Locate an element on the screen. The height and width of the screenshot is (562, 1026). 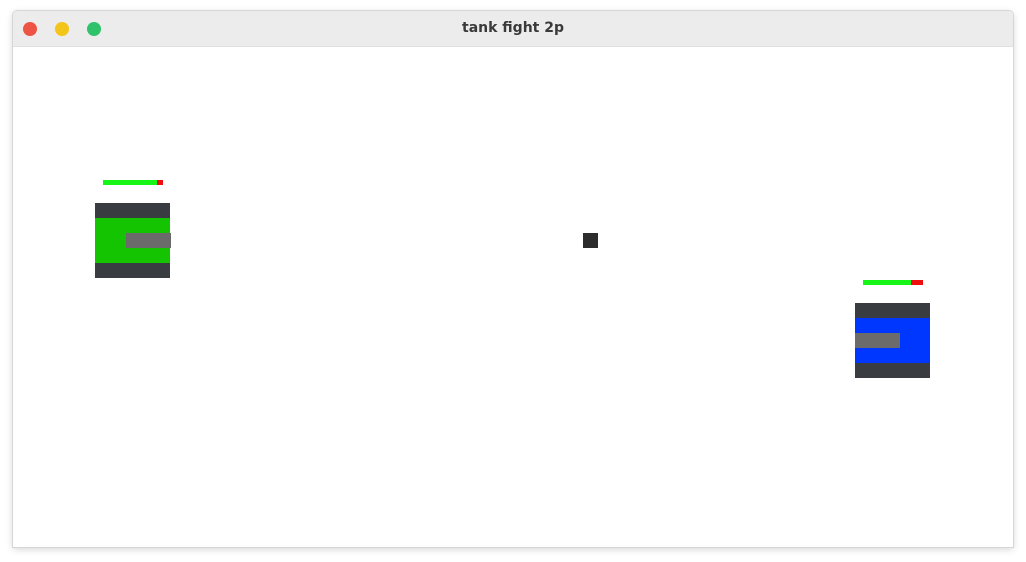
title-bar: tank fight 2p is located at coordinates (513, 29).